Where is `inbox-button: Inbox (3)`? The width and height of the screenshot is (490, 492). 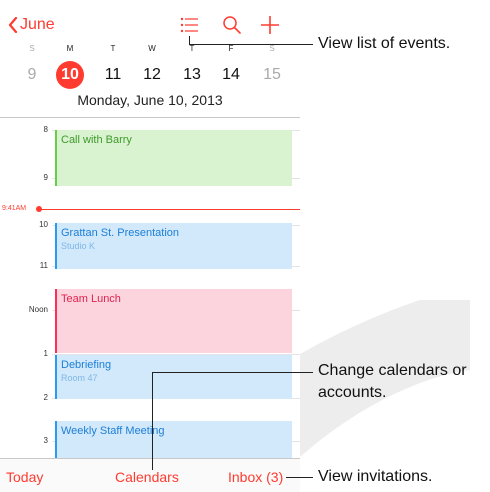
inbox-button: Inbox (3) is located at coordinates (255, 477).